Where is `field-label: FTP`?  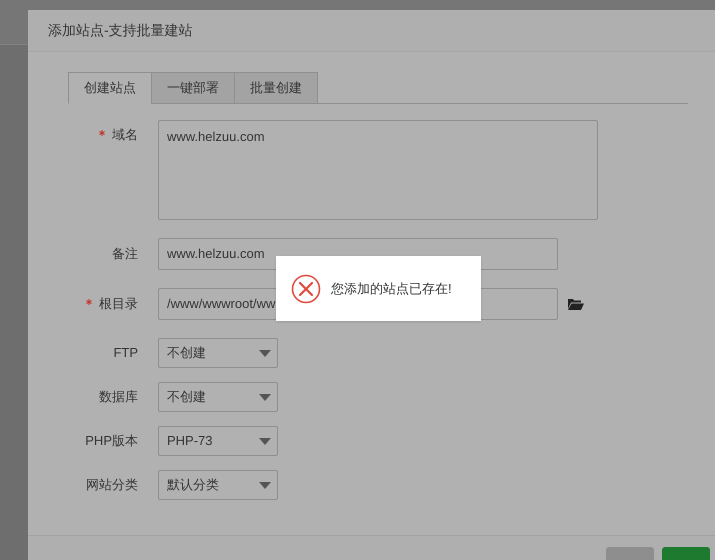 field-label: FTP is located at coordinates (125, 353).